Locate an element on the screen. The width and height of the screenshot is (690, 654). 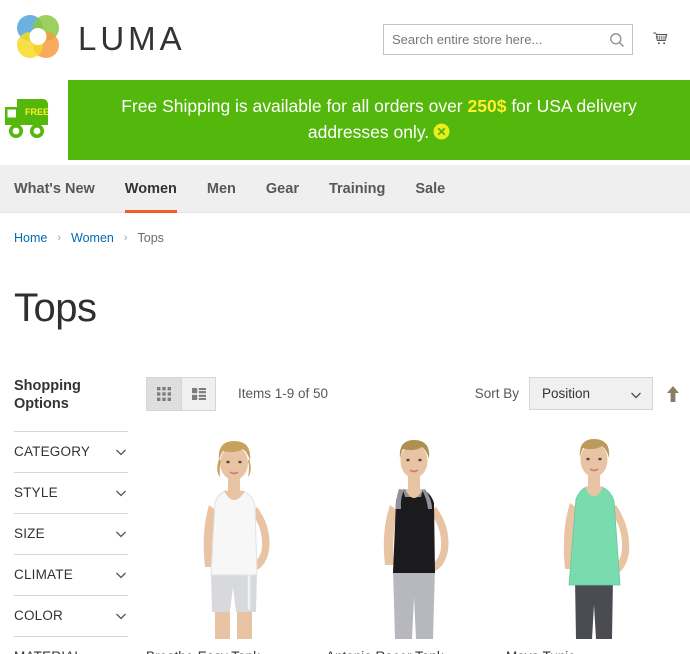
search-icon is located at coordinates (617, 39).